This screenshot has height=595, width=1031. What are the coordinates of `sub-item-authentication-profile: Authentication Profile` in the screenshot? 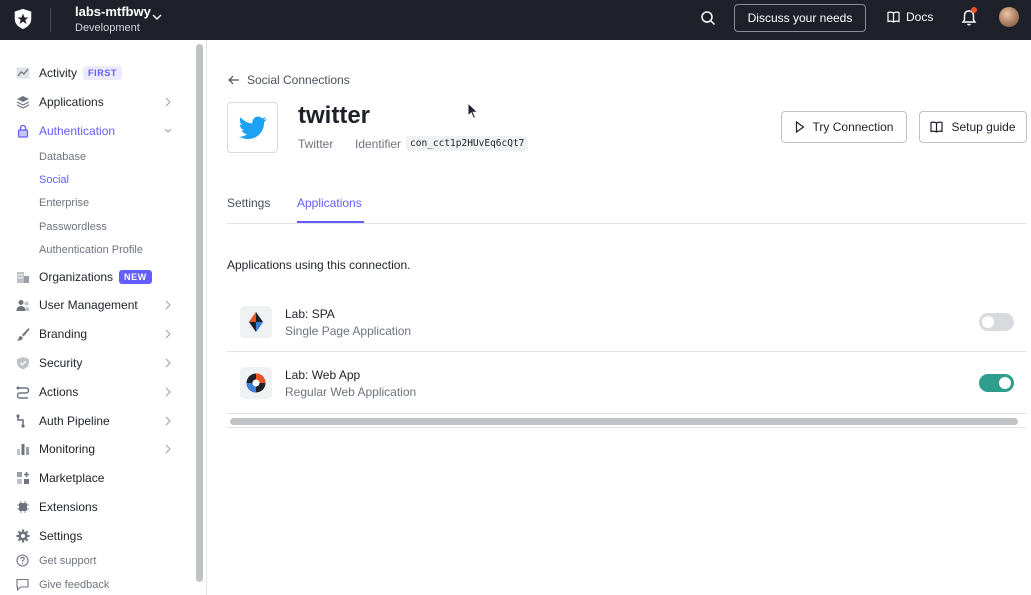 It's located at (91, 250).